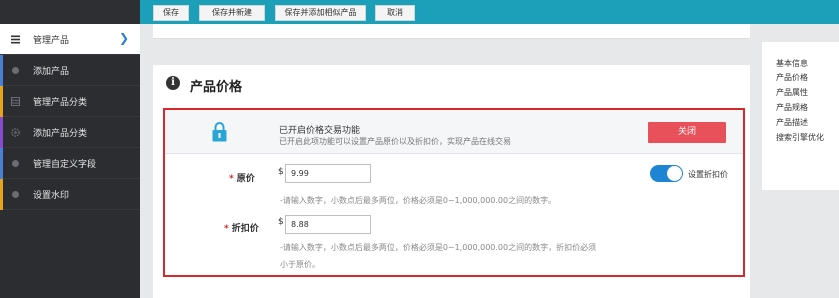 This screenshot has width=839, height=298. What do you see at coordinates (173, 83) in the screenshot?
I see `info-icon: i` at bounding box center [173, 83].